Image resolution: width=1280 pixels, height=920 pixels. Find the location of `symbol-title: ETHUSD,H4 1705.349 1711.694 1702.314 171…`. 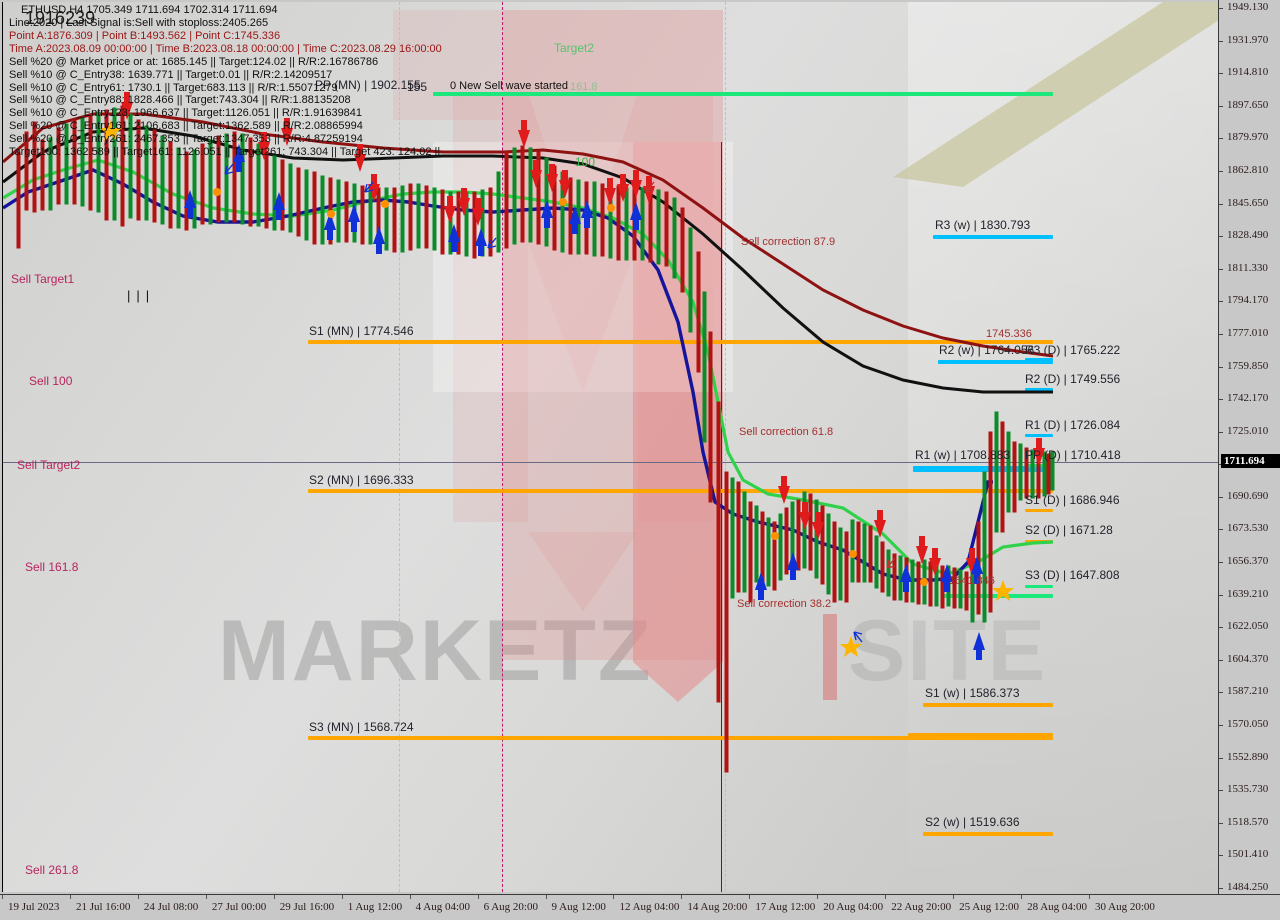

symbol-title: ETHUSD,H4 1705.349 1711.694 1702.314 171… is located at coordinates (149, 10).